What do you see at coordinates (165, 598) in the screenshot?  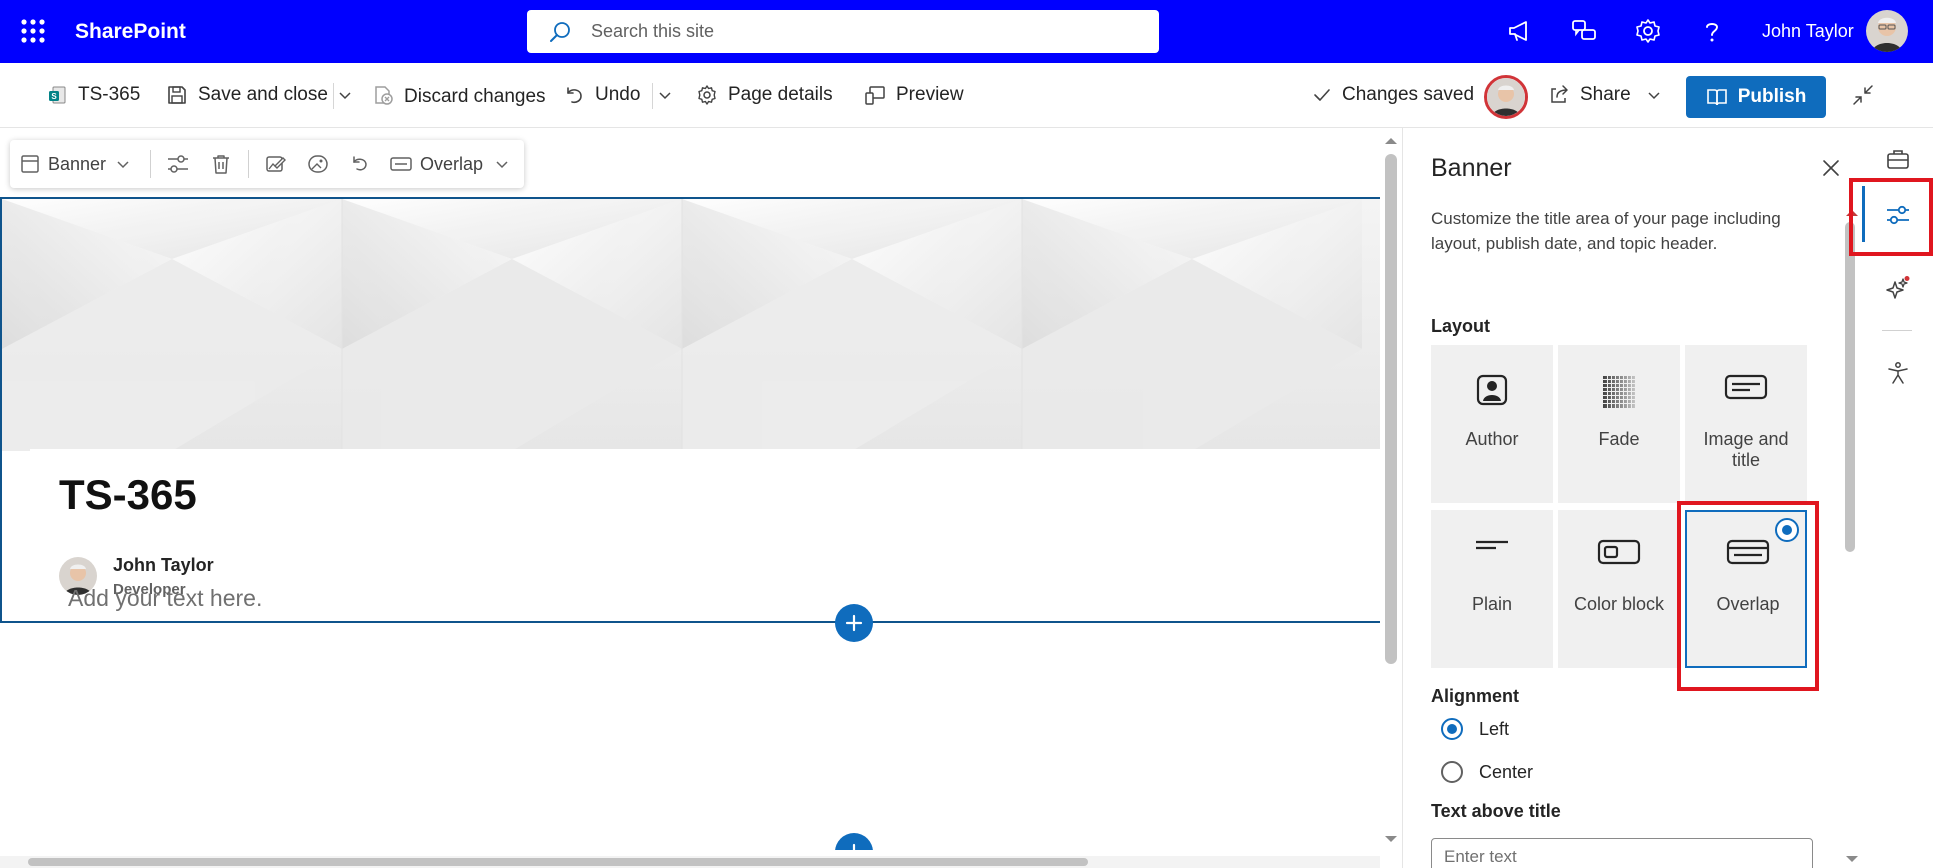 I see `text-webpart-placeholder: Add your text here.` at bounding box center [165, 598].